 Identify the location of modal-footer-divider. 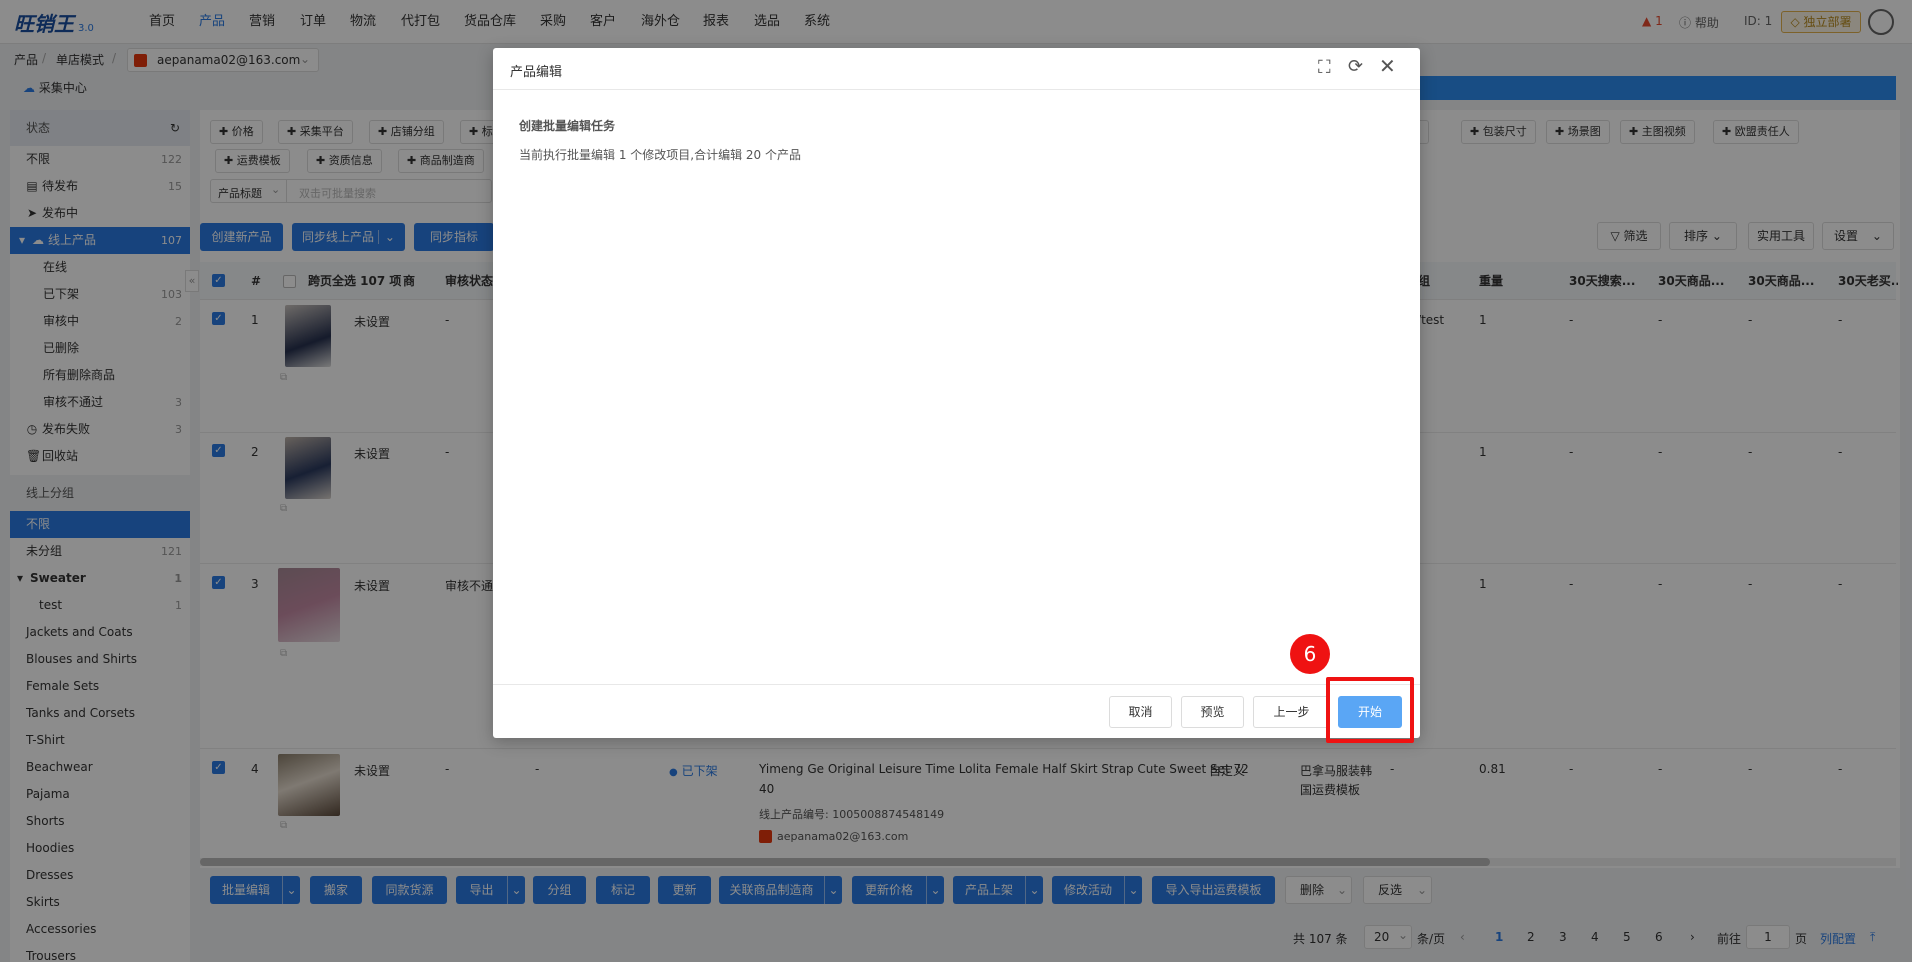
(956, 684).